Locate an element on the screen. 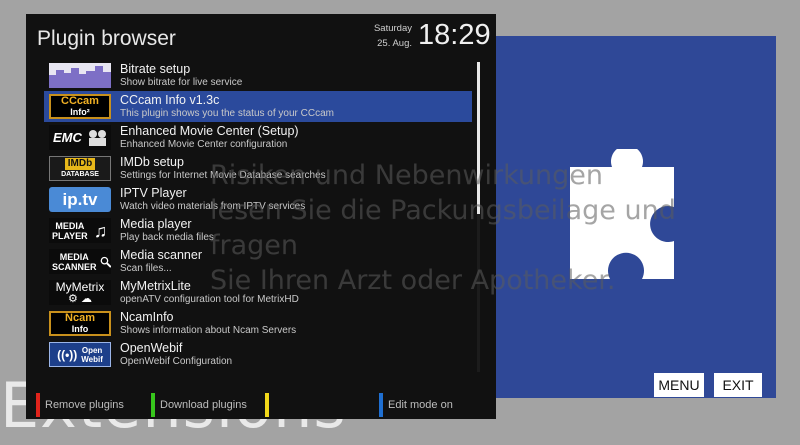 The width and height of the screenshot is (800, 445). day-label: Saturday is located at coordinates (392, 28).